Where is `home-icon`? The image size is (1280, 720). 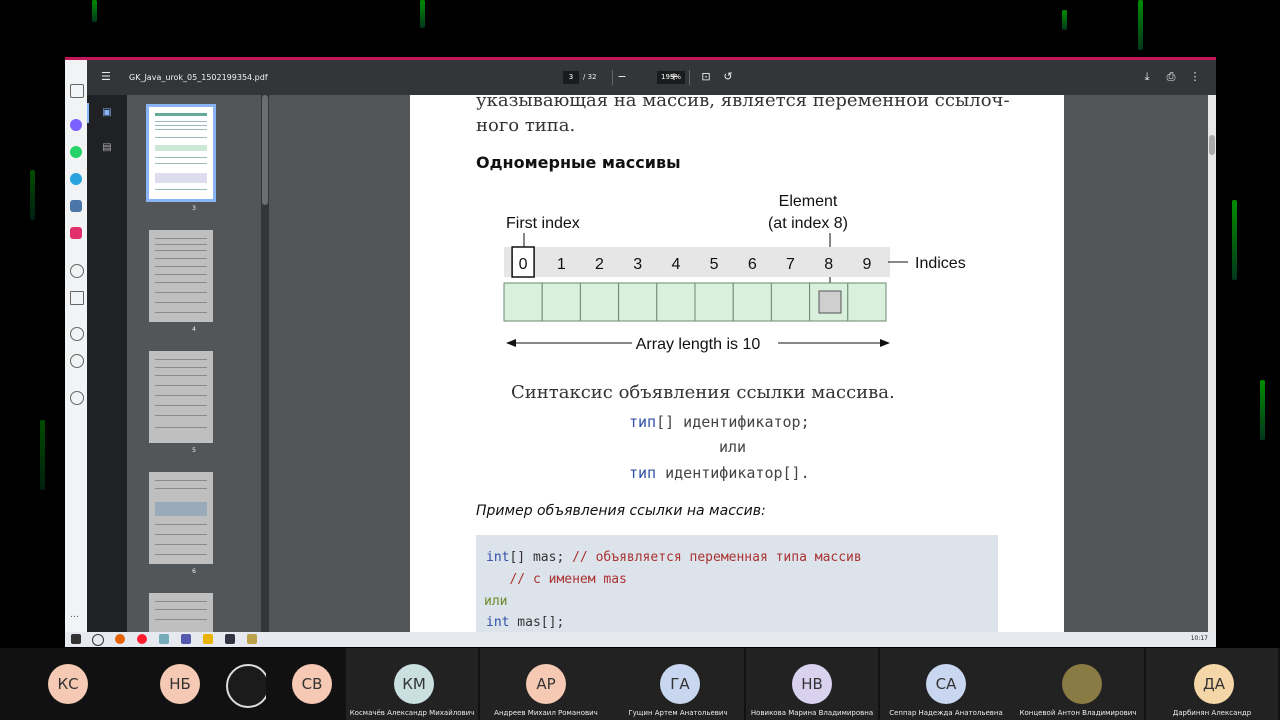
home-icon is located at coordinates (77, 91).